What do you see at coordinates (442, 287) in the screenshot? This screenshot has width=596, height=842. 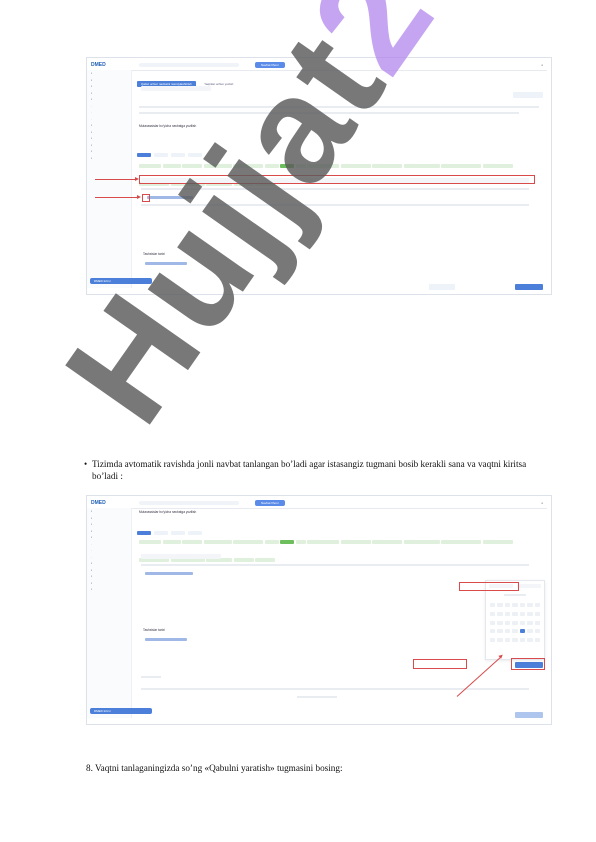 I see `time-toggle` at bounding box center [442, 287].